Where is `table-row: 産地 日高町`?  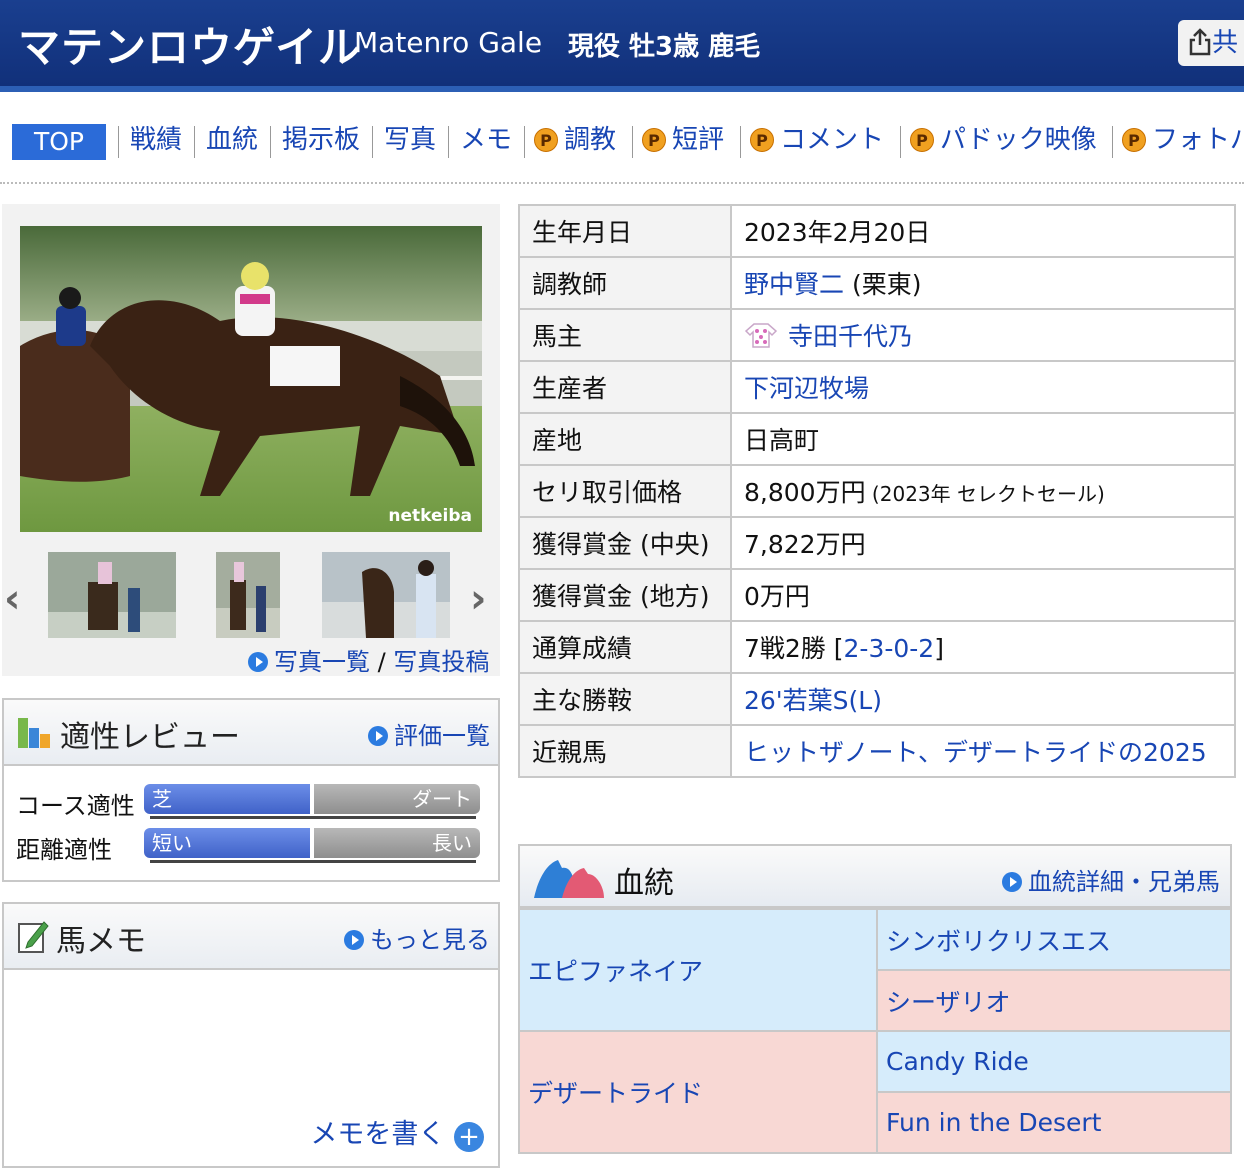 table-row: 産地 日高町 is located at coordinates (877, 439).